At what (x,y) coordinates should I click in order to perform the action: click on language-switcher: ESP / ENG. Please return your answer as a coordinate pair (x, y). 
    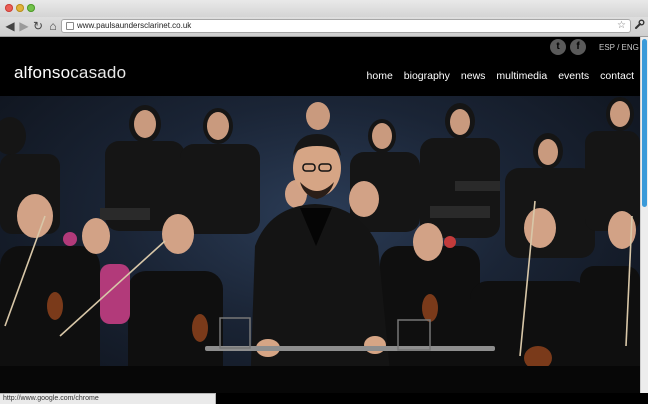
    Looking at the image, I should click on (619, 47).